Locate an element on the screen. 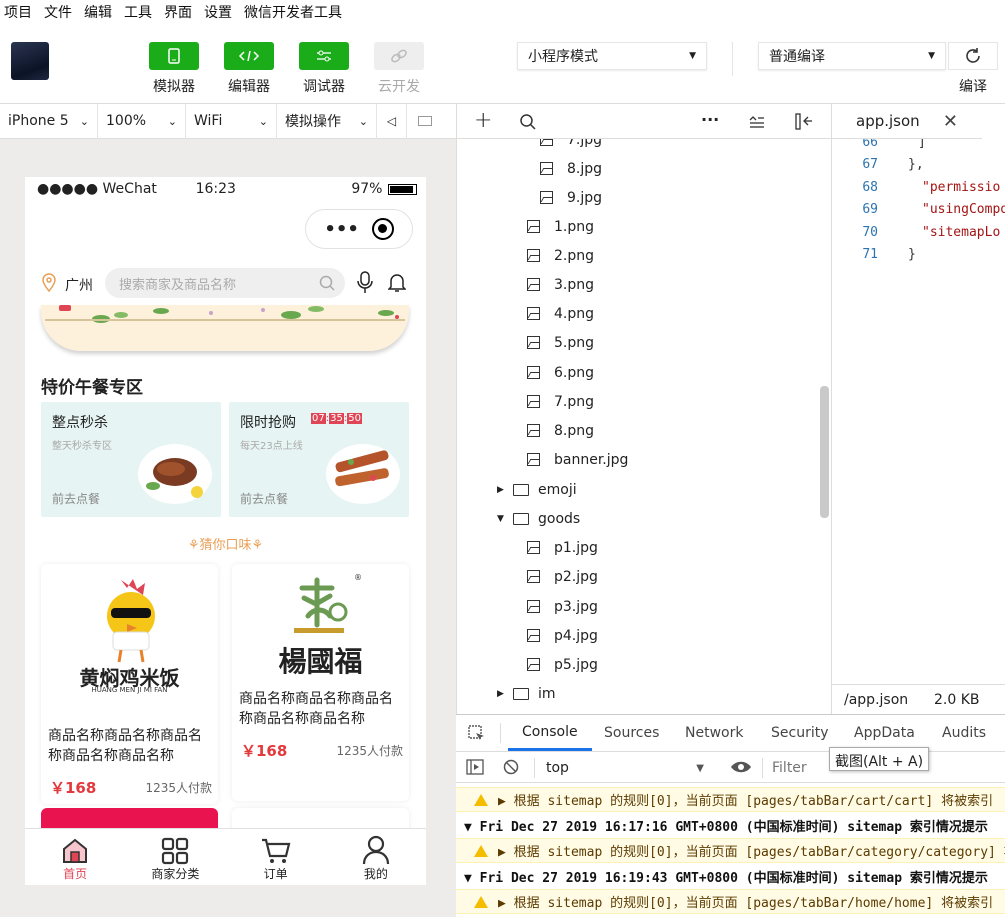 The image size is (1005, 917). user-avatar is located at coordinates (30, 61).